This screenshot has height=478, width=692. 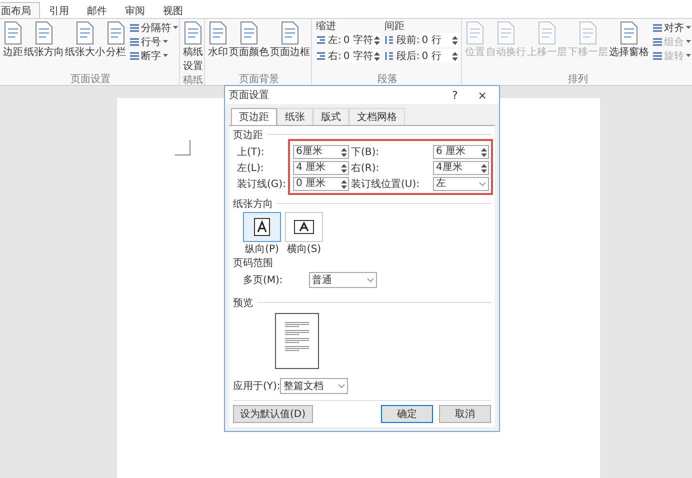 I want to click on dialog-tab: 文档网格, so click(x=377, y=116).